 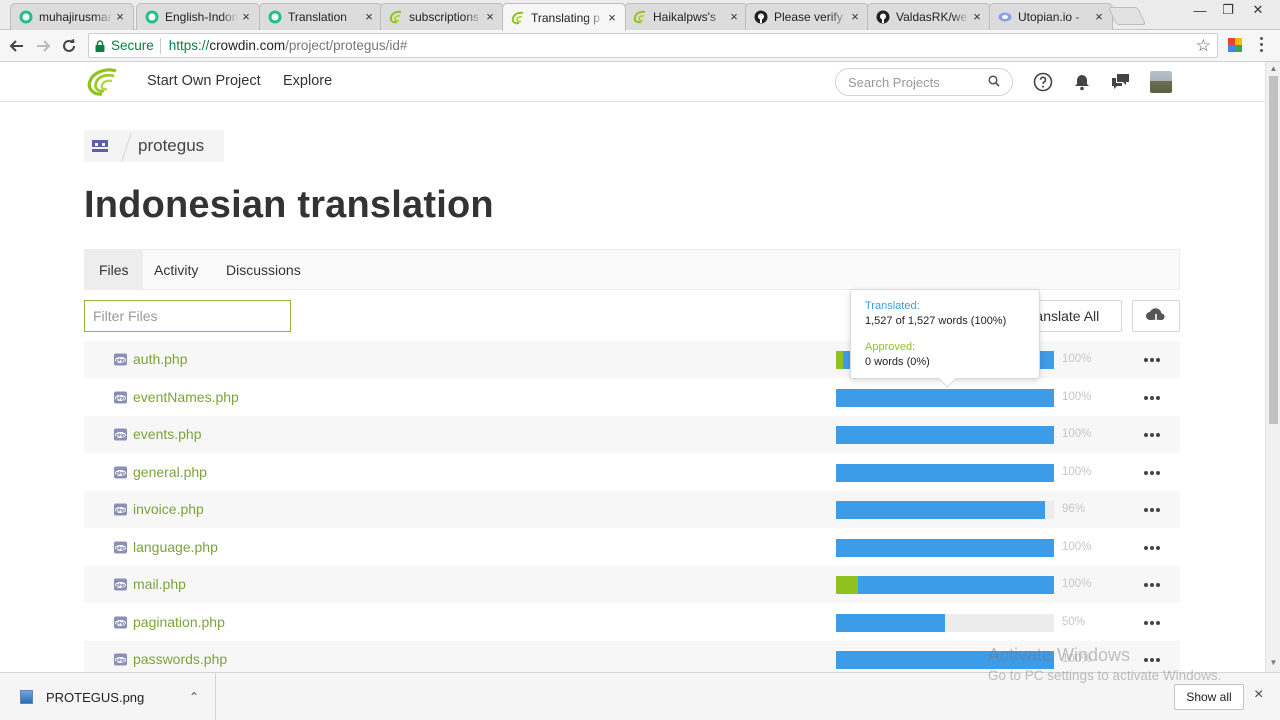 I want to click on file-name-link: mail.php, so click(x=159, y=584).